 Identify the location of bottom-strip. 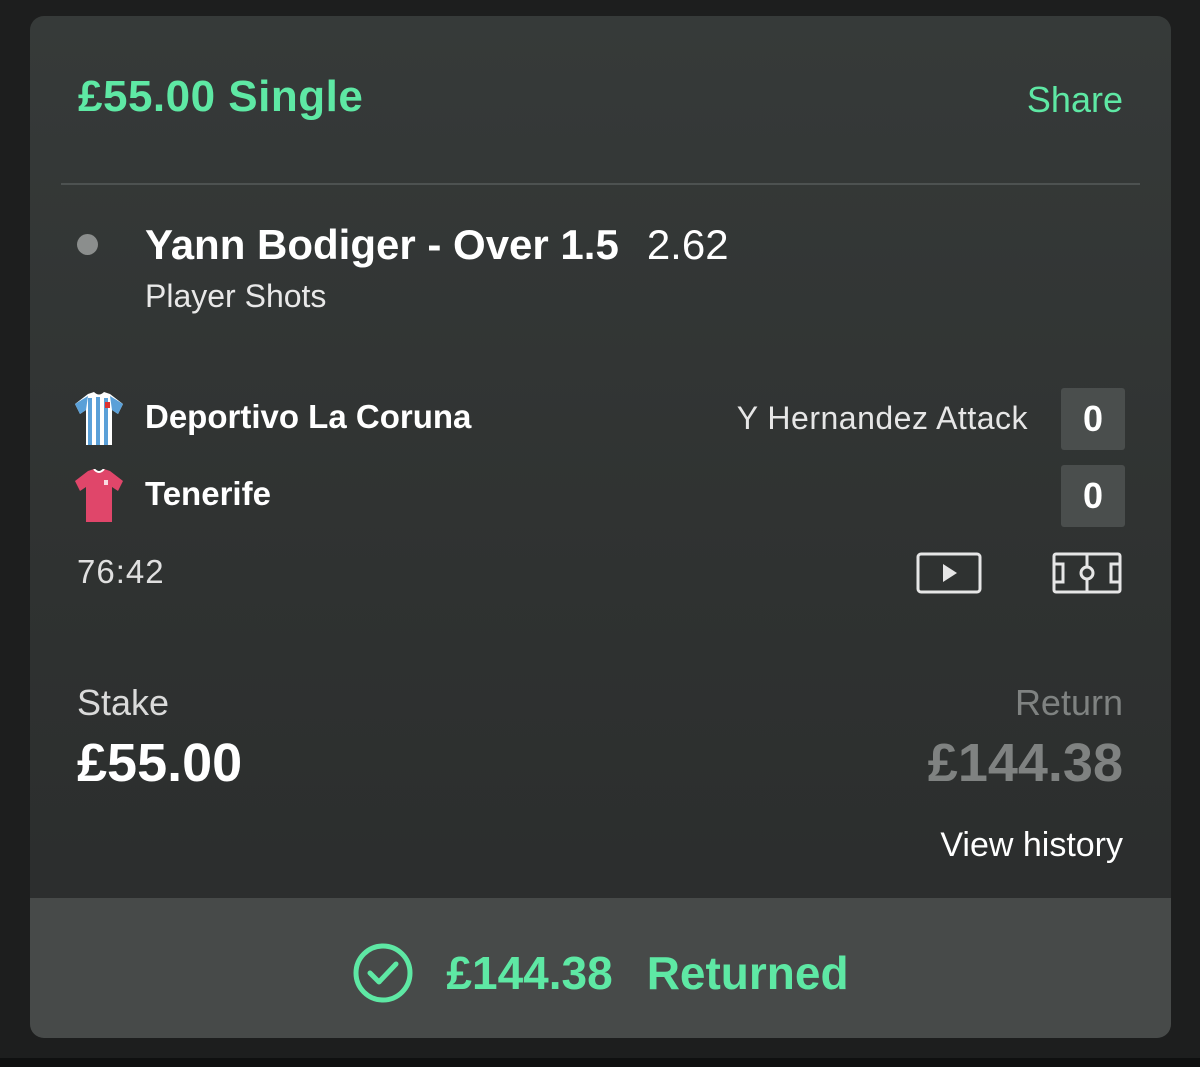
(600, 1062).